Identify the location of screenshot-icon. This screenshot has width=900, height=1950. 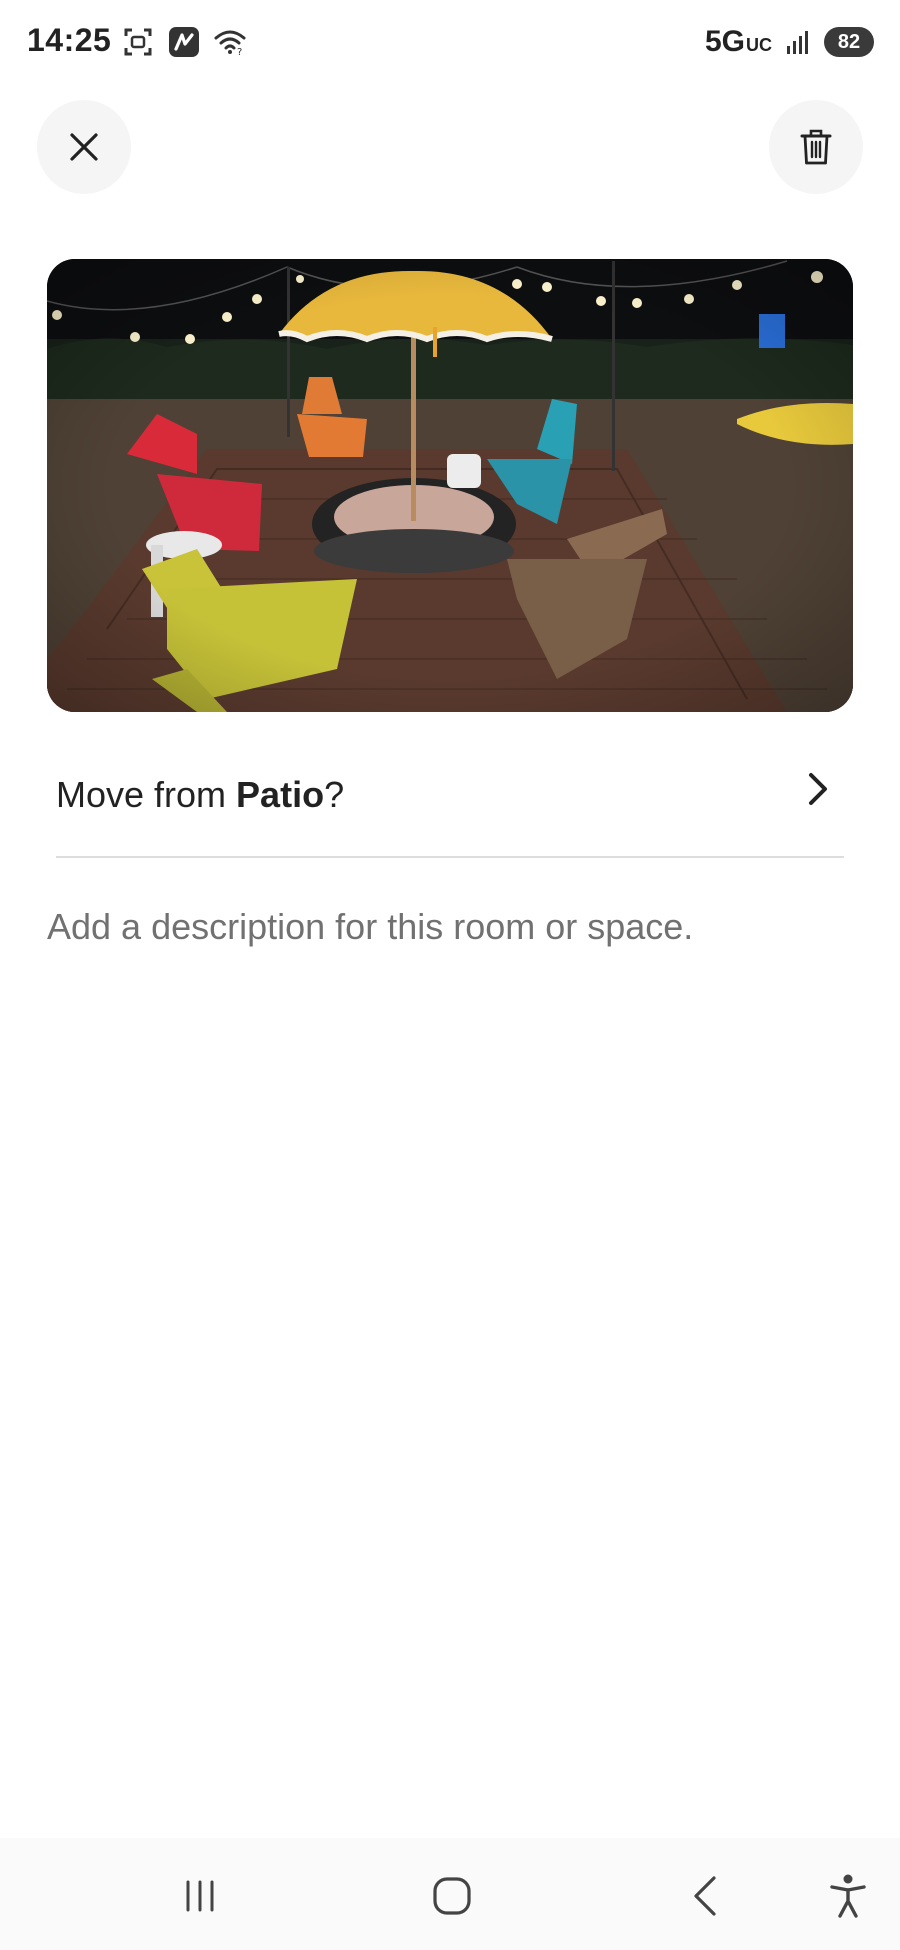
(138, 42).